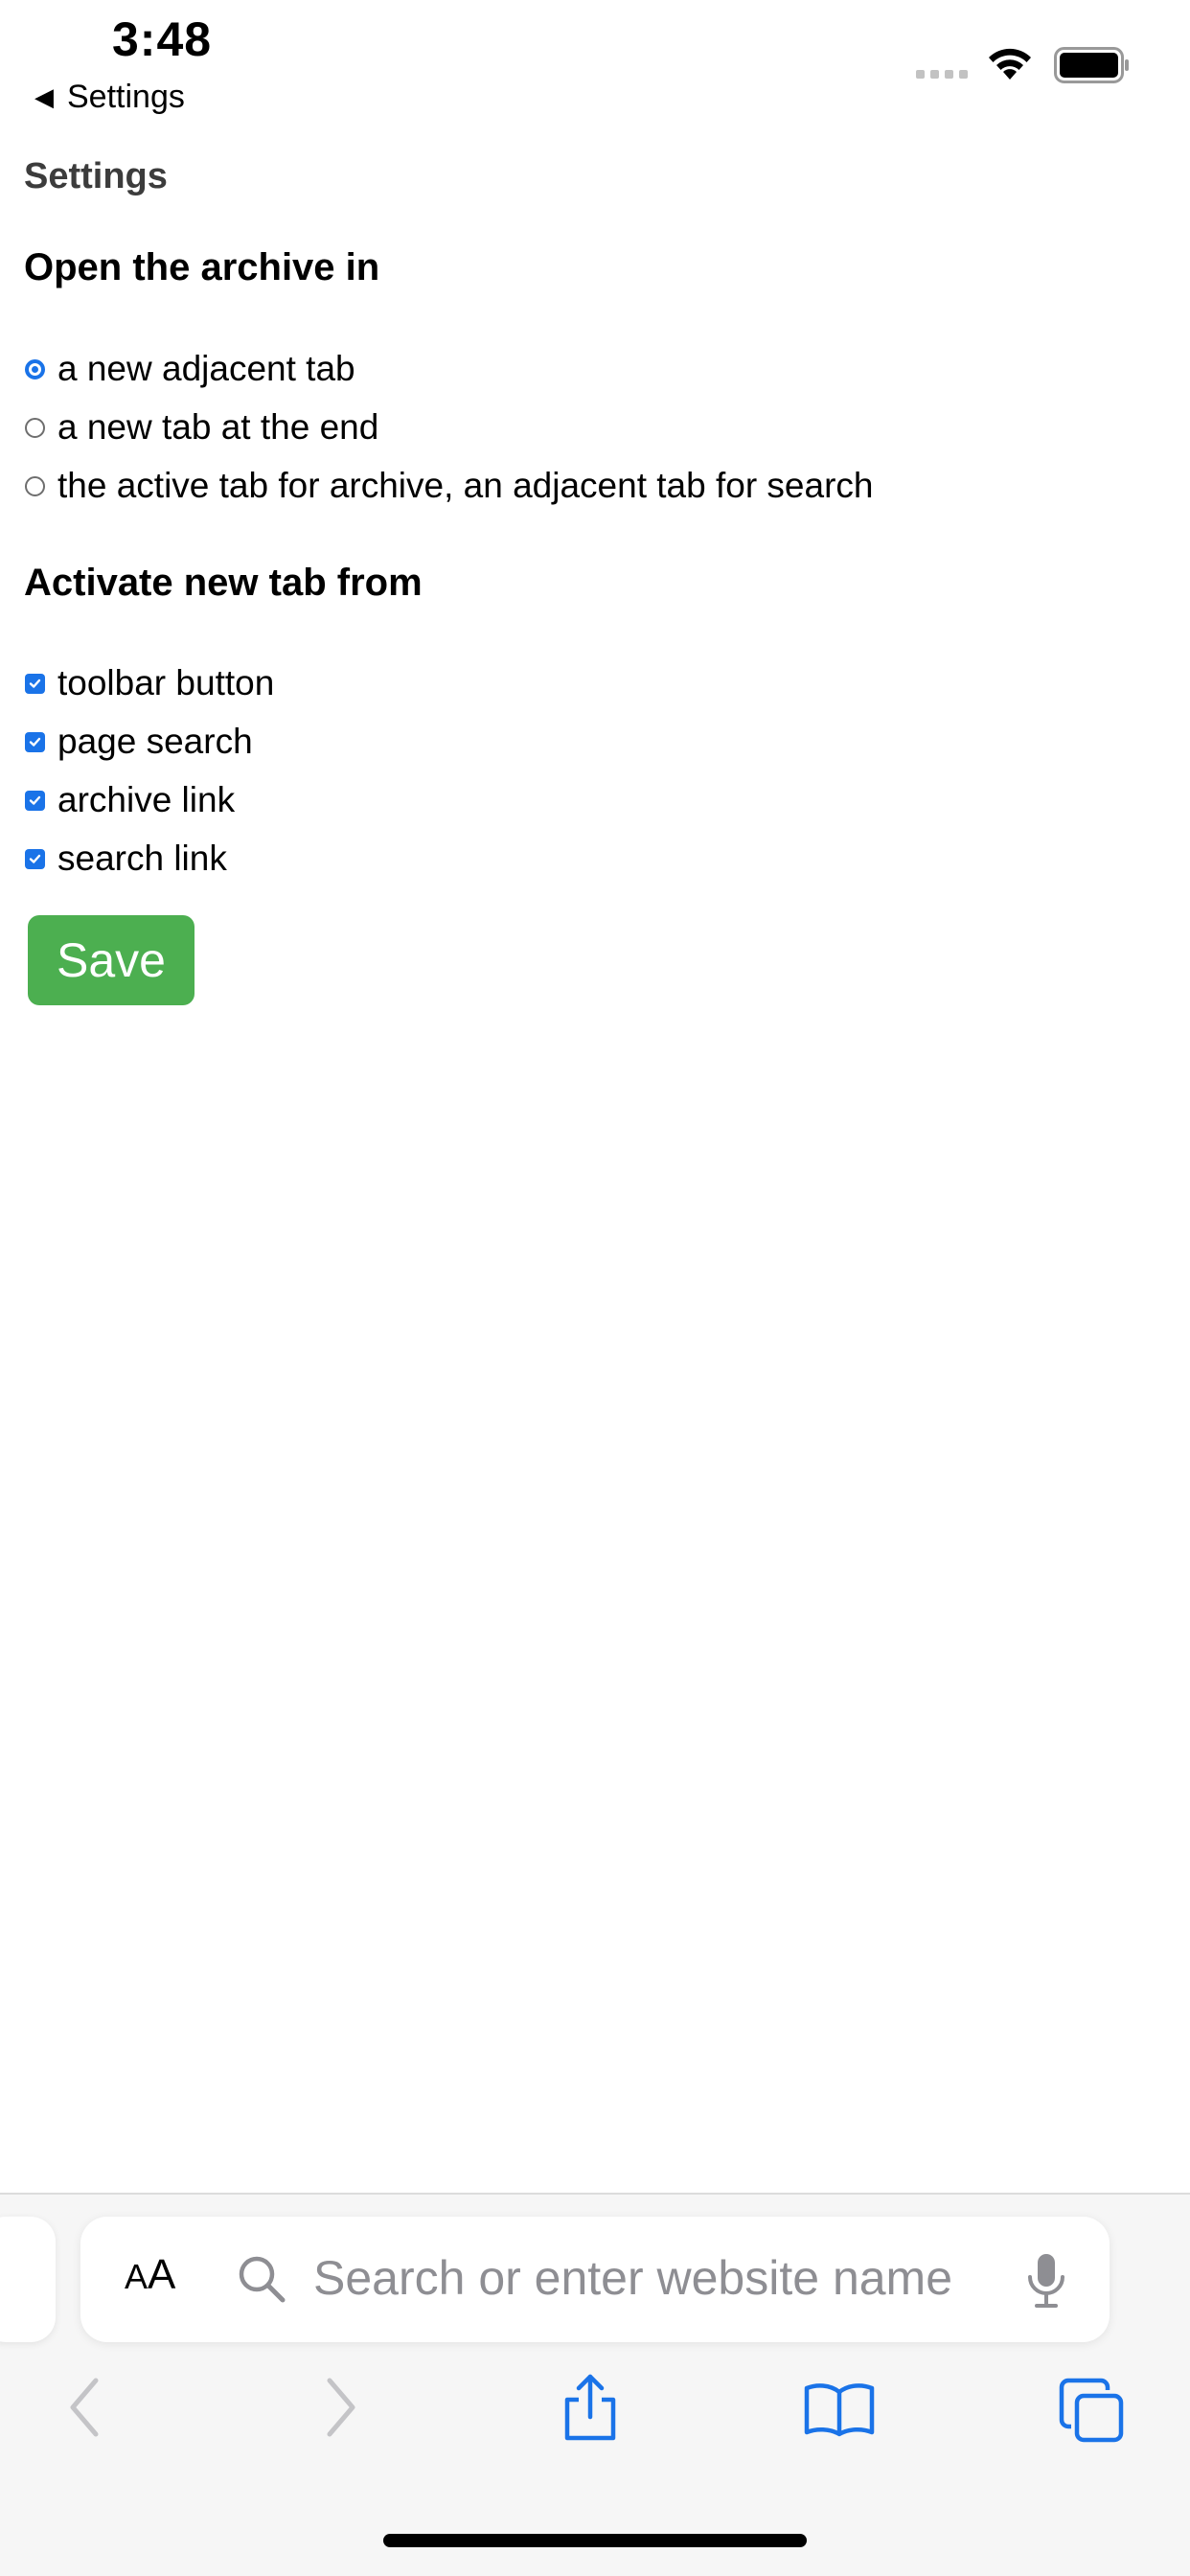 This screenshot has width=1190, height=2576. I want to click on activate-new-tab-heading: Activate new tab from, so click(224, 583).